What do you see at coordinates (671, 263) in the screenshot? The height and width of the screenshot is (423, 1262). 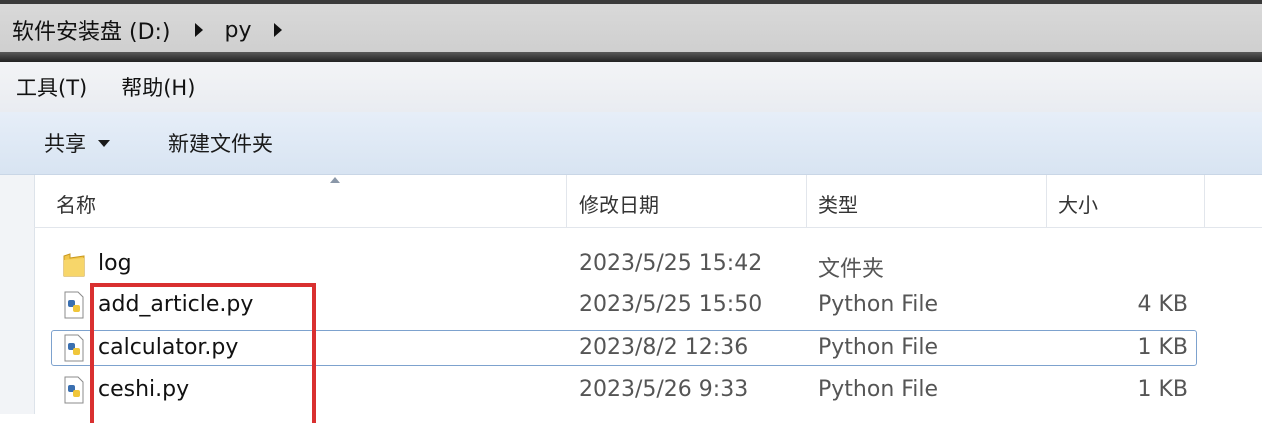 I see `file-date: 2023/5/25 15:42` at bounding box center [671, 263].